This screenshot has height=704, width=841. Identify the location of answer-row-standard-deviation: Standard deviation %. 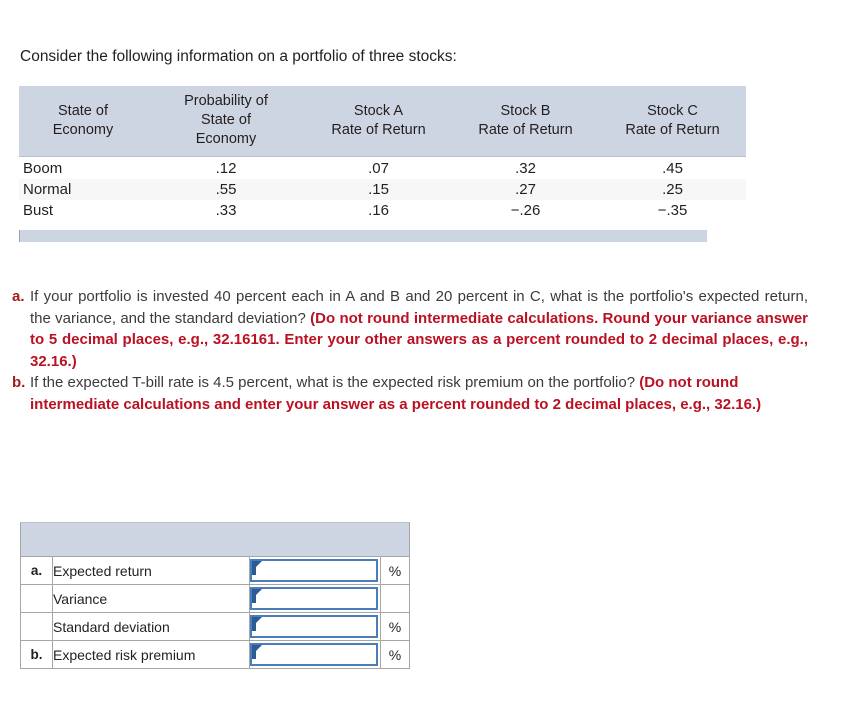
(215, 626).